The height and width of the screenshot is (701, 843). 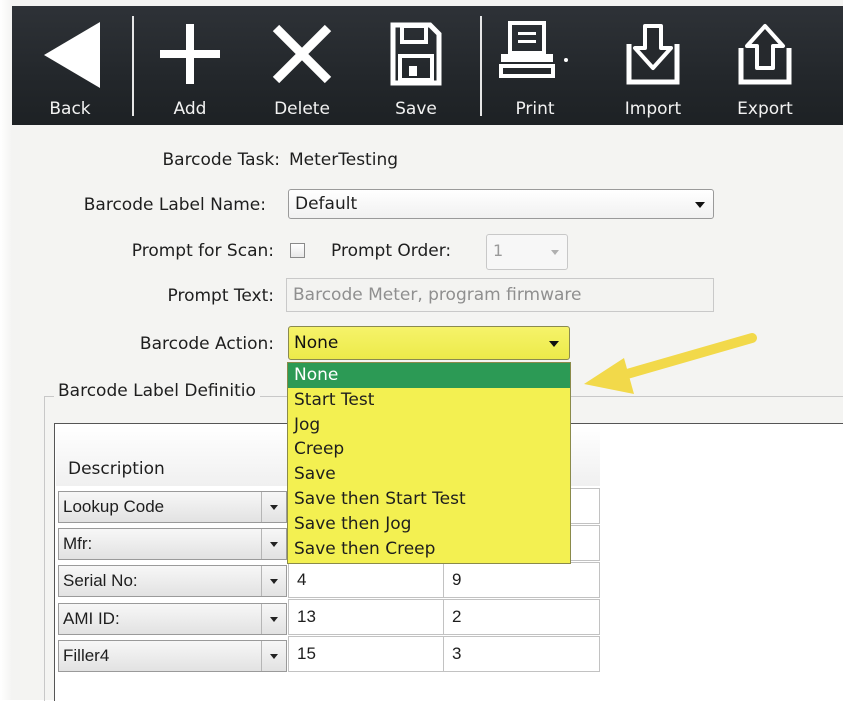 I want to click on import-button: Import, so click(x=653, y=65).